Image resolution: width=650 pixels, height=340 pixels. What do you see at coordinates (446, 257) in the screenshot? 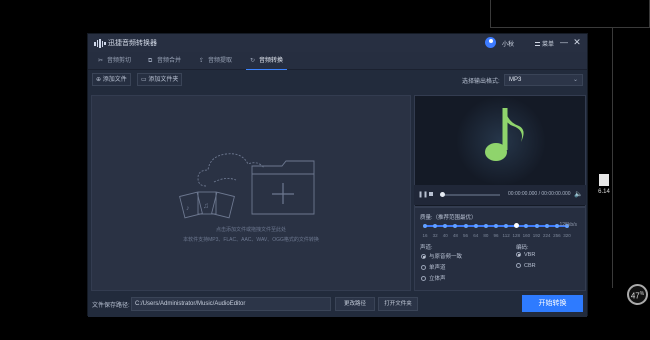
I see `channel-option-label: 与原音频一致` at bounding box center [446, 257].